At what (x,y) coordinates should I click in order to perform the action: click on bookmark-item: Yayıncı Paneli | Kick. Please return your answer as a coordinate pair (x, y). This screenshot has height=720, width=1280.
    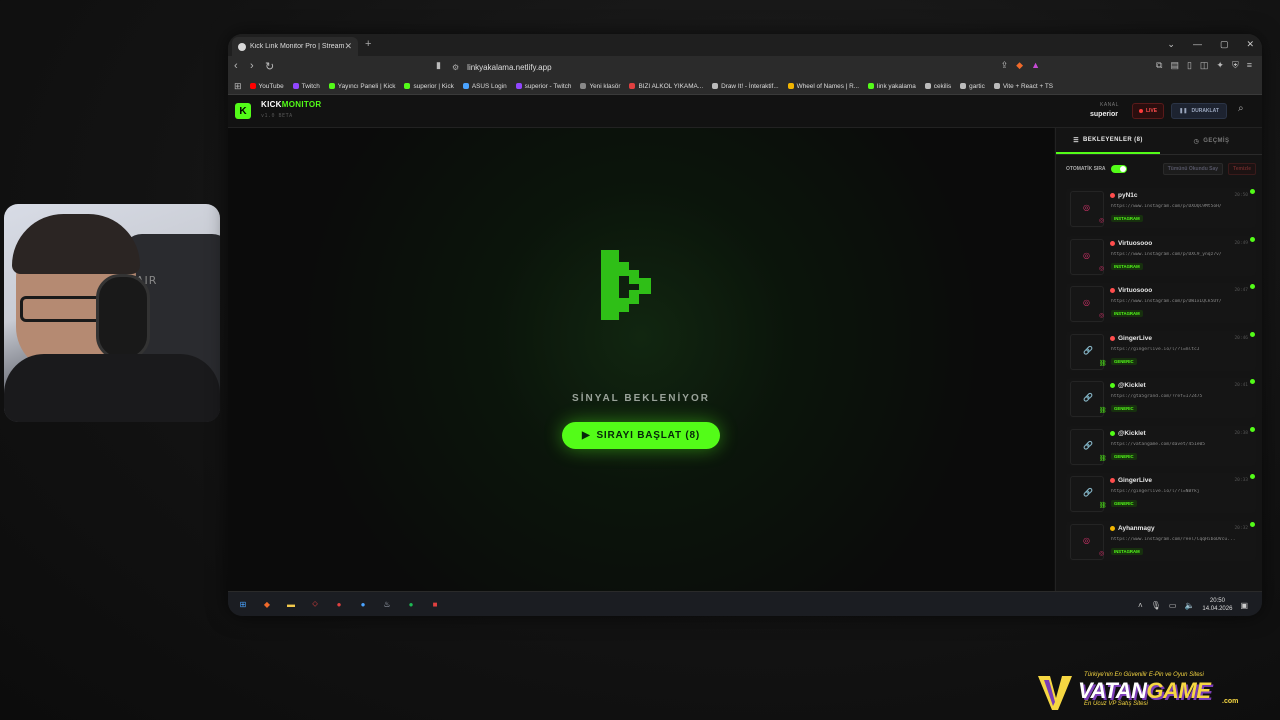
    Looking at the image, I should click on (361, 86).